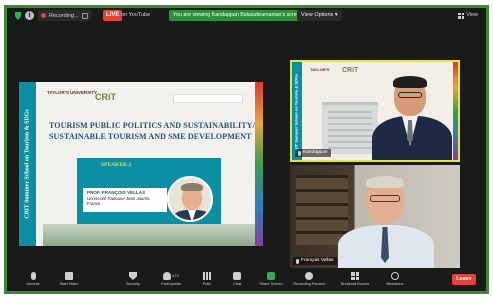  I want to click on chevron-down-icon: ▾, so click(336, 15).